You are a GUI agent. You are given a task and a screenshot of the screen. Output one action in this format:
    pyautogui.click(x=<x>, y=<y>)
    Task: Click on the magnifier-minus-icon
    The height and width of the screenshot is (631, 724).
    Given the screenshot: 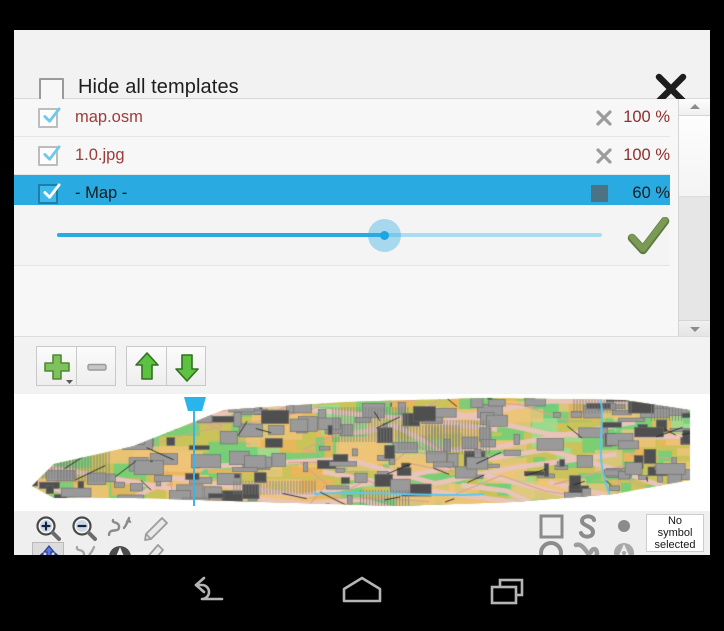 What is the action you would take?
    pyautogui.click(x=84, y=529)
    